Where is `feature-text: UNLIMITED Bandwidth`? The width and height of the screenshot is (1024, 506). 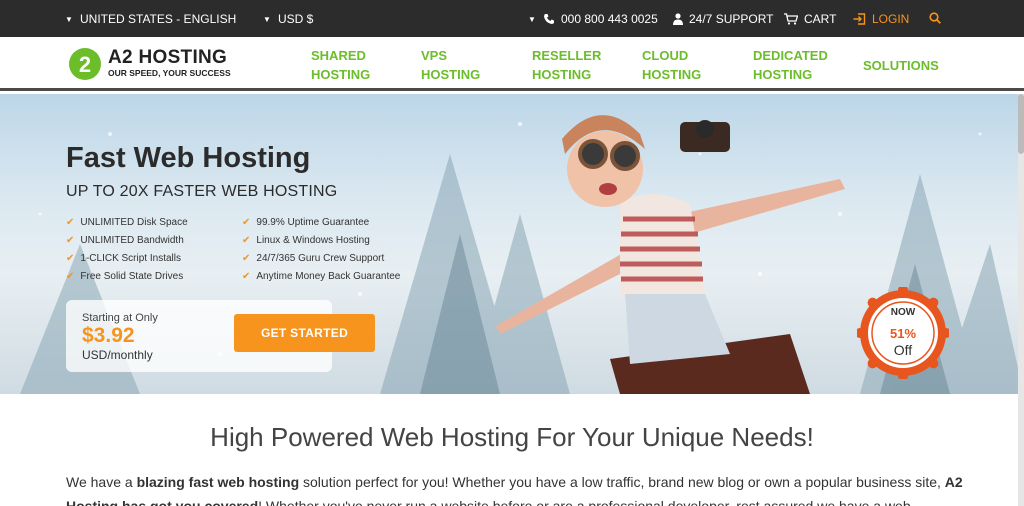 feature-text: UNLIMITED Bandwidth is located at coordinates (132, 240).